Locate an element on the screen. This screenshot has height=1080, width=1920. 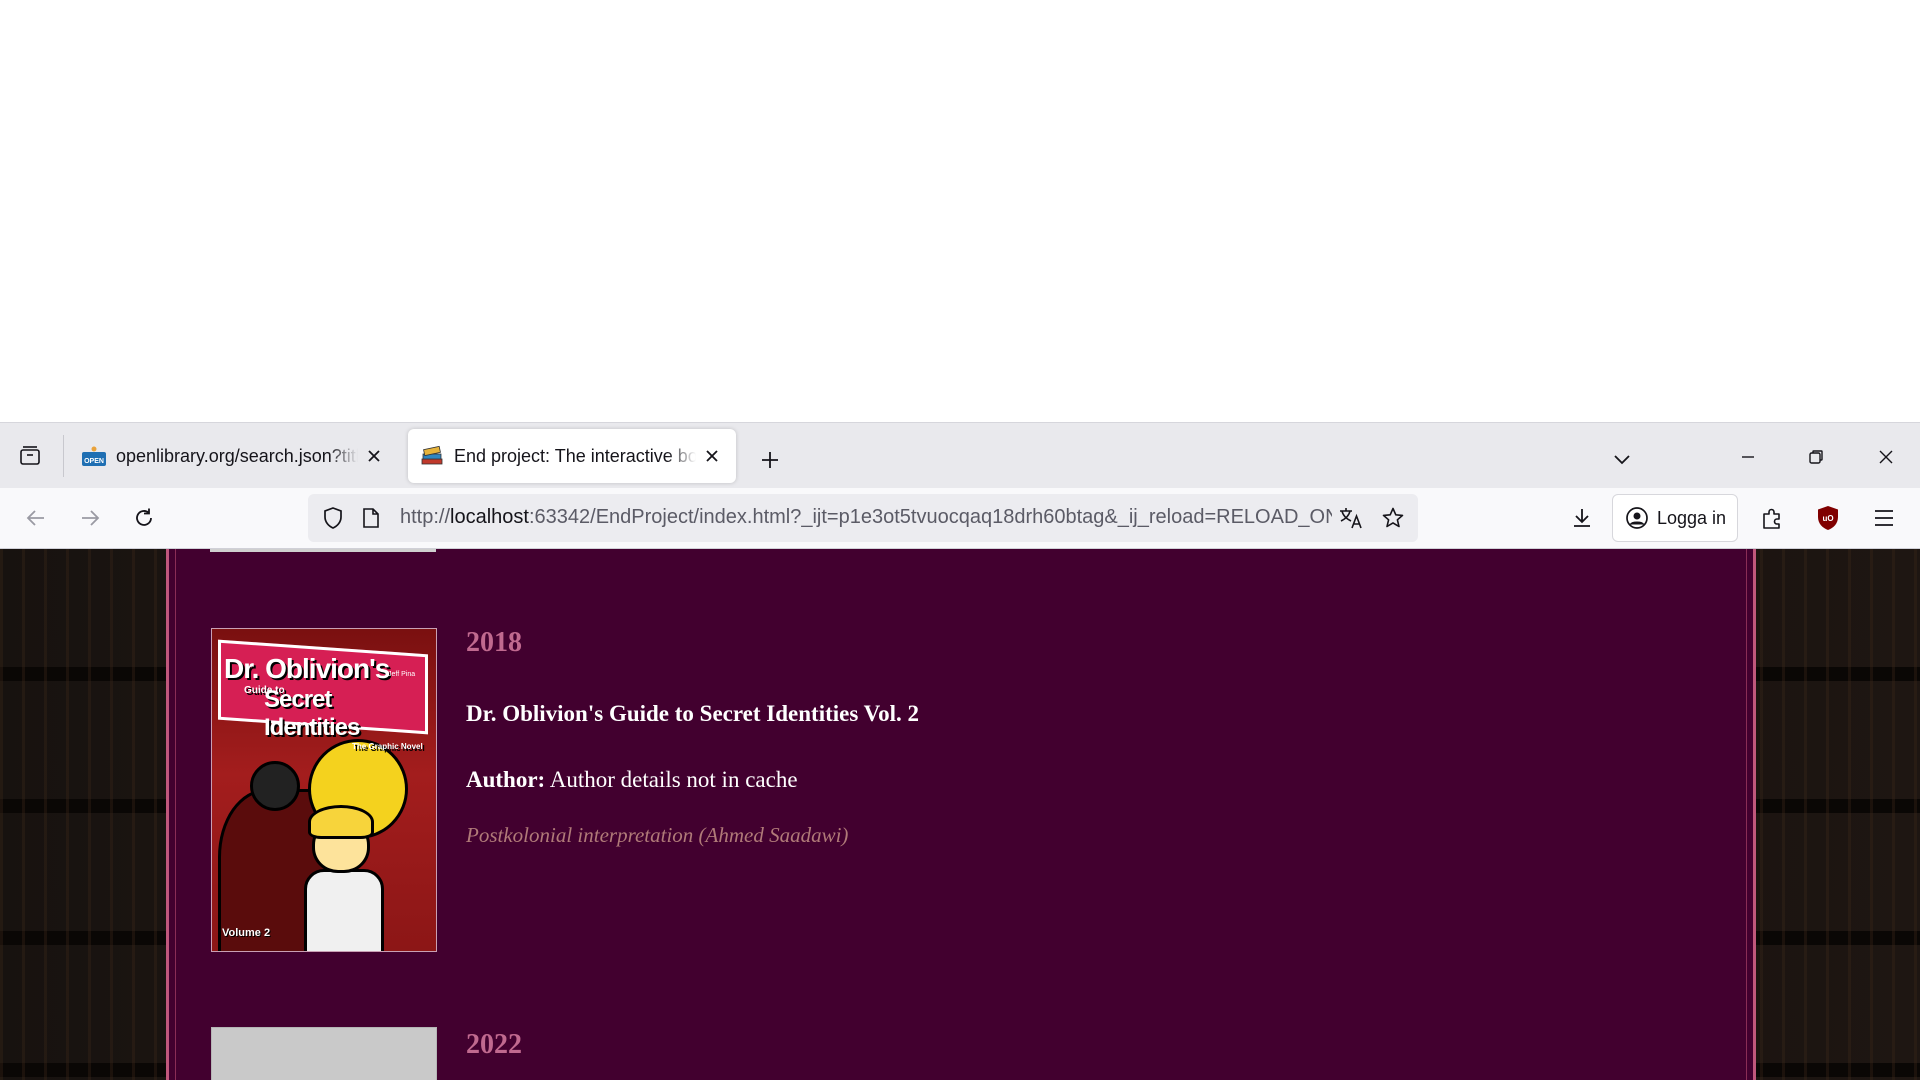
firefox-view-button is located at coordinates (30, 456).